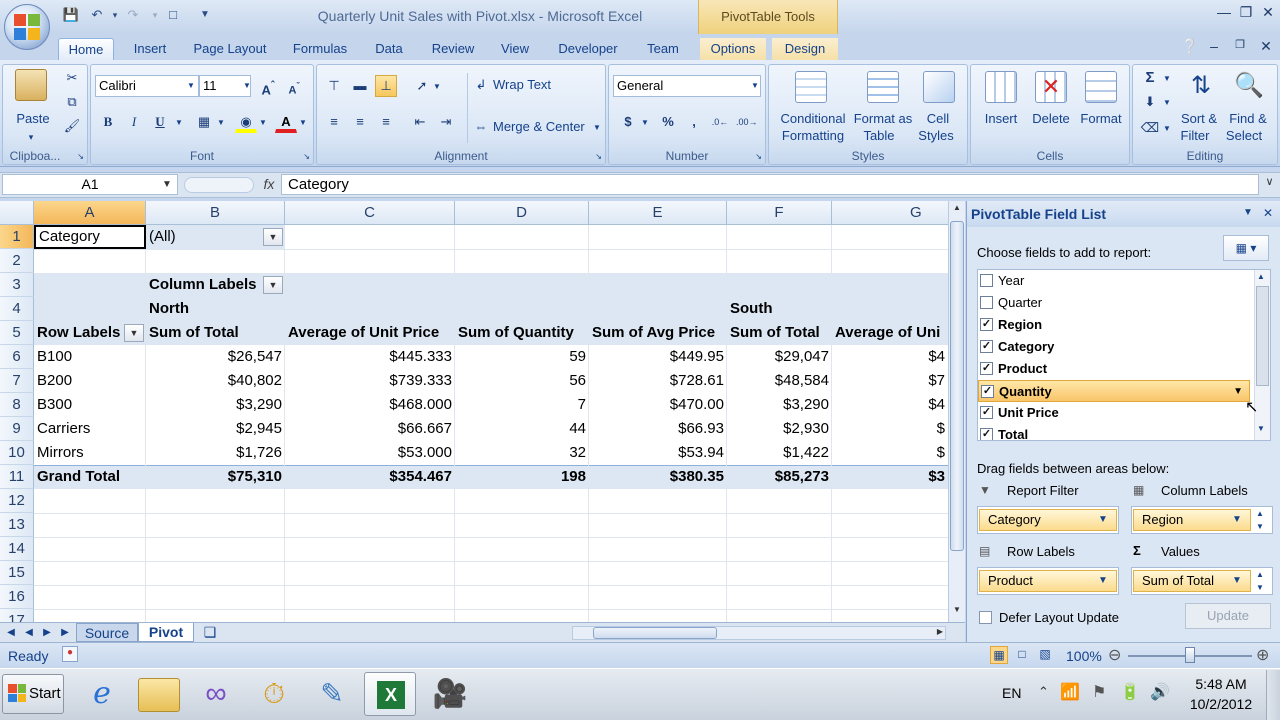 The width and height of the screenshot is (1280, 720). What do you see at coordinates (779, 357) in the screenshot?
I see `table-cell: $29,047` at bounding box center [779, 357].